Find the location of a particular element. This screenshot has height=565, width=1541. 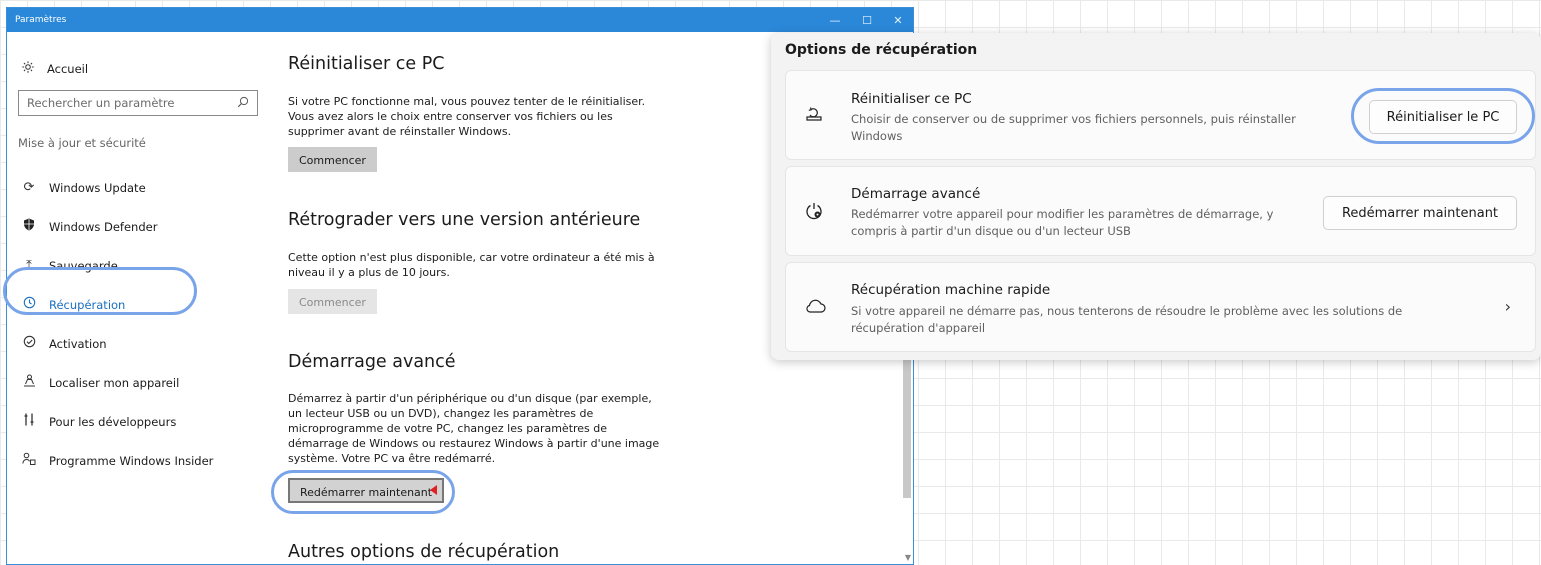

rollback-start-button: Commencer is located at coordinates (332, 301).